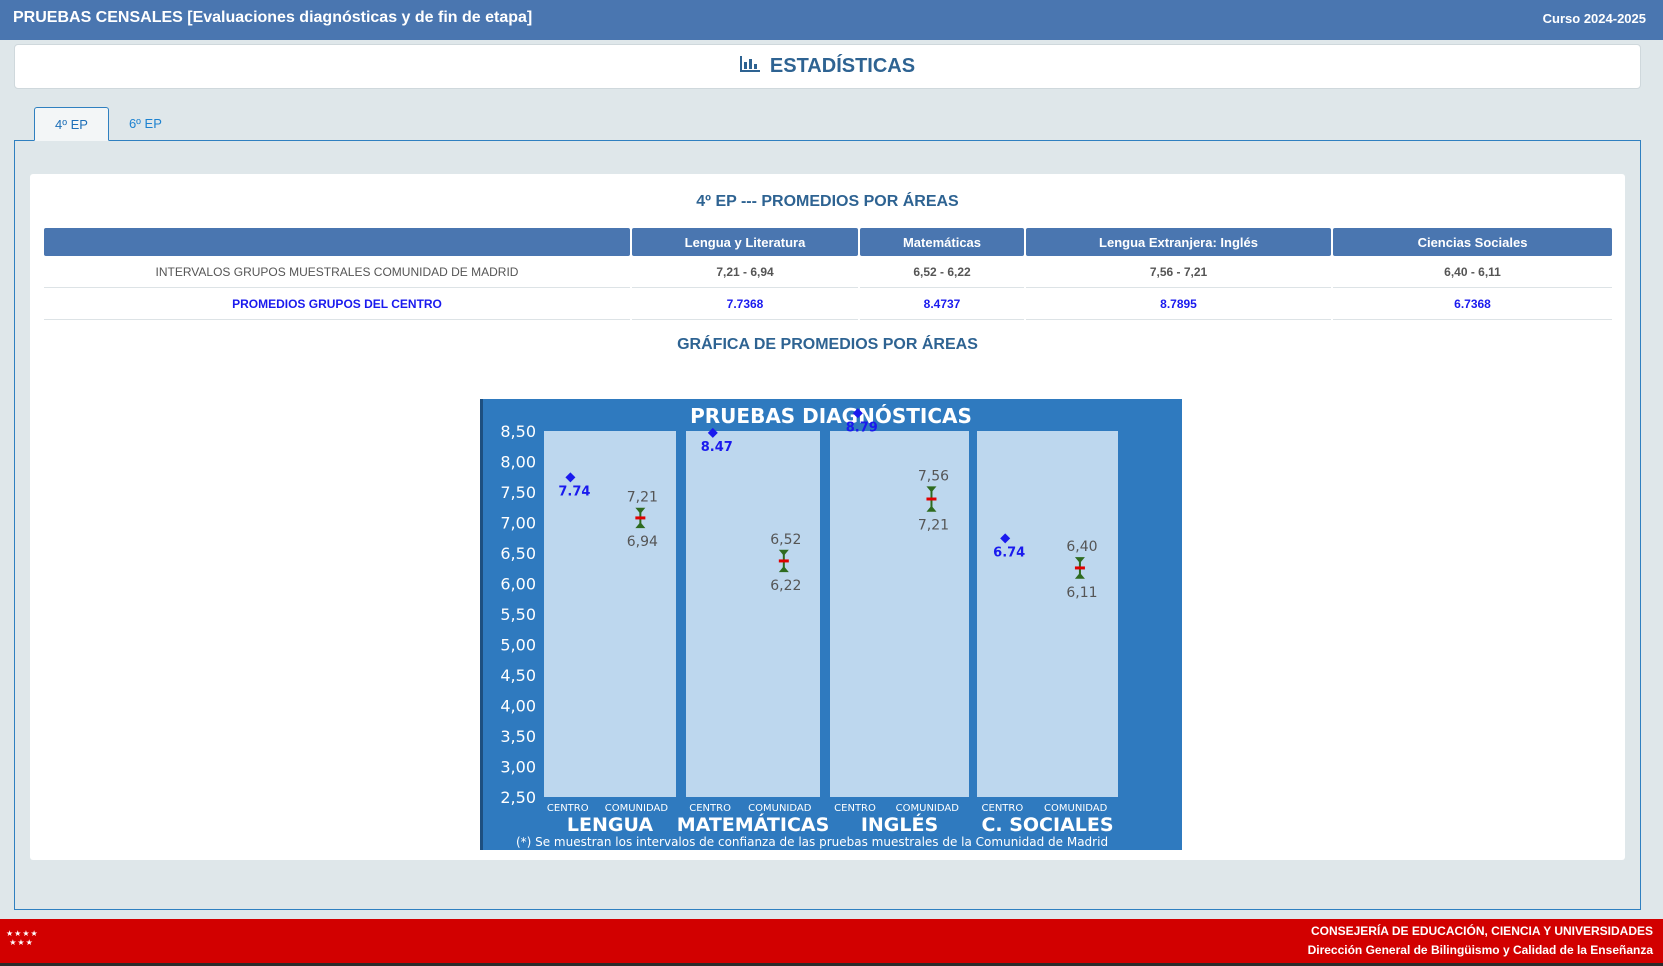 This screenshot has width=1663, height=966. Describe the element at coordinates (1472, 242) in the screenshot. I see `table-header: Ciencias Sociales` at that location.